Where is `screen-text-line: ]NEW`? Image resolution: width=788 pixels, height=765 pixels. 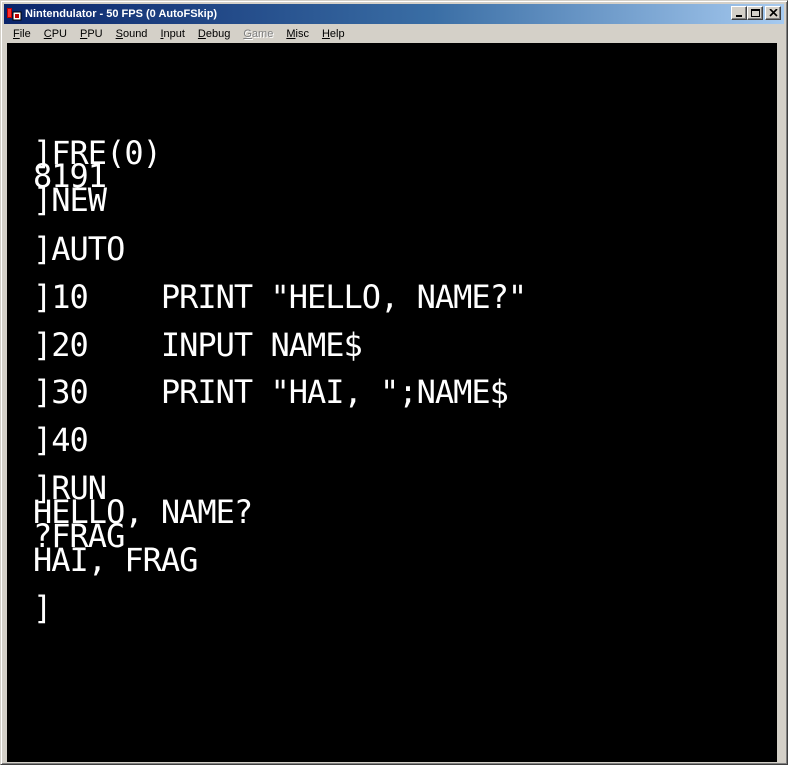
screen-text-line: ]NEW is located at coordinates (70, 200).